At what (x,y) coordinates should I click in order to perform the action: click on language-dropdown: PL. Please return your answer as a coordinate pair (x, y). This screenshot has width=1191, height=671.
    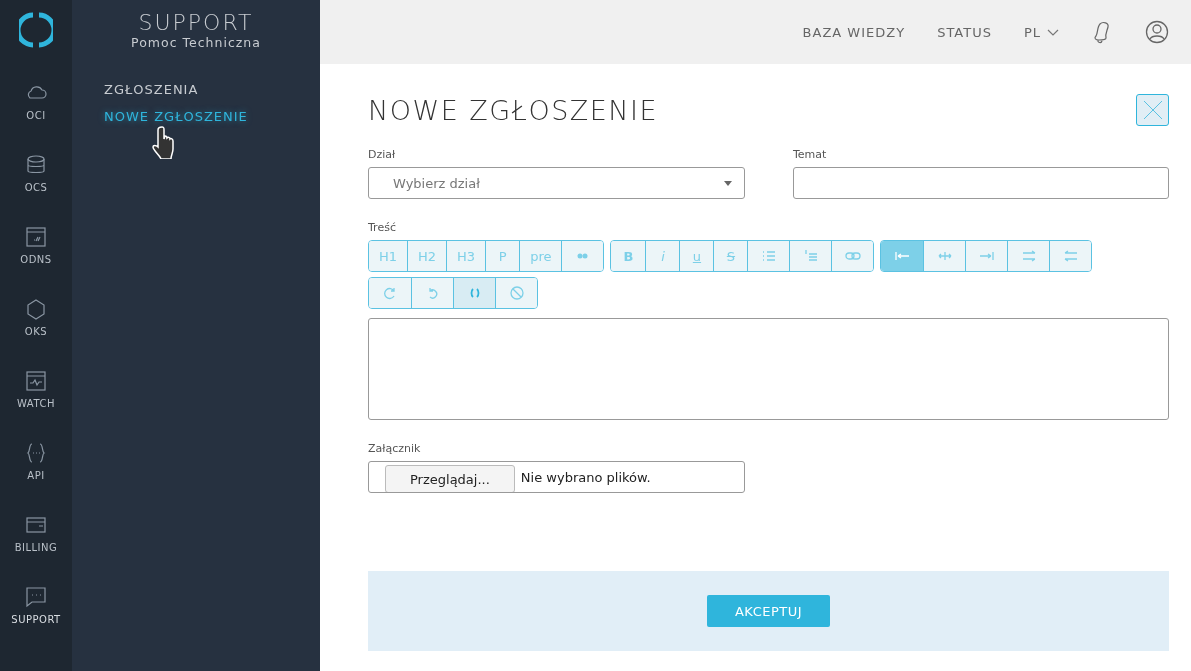
    Looking at the image, I should click on (1041, 32).